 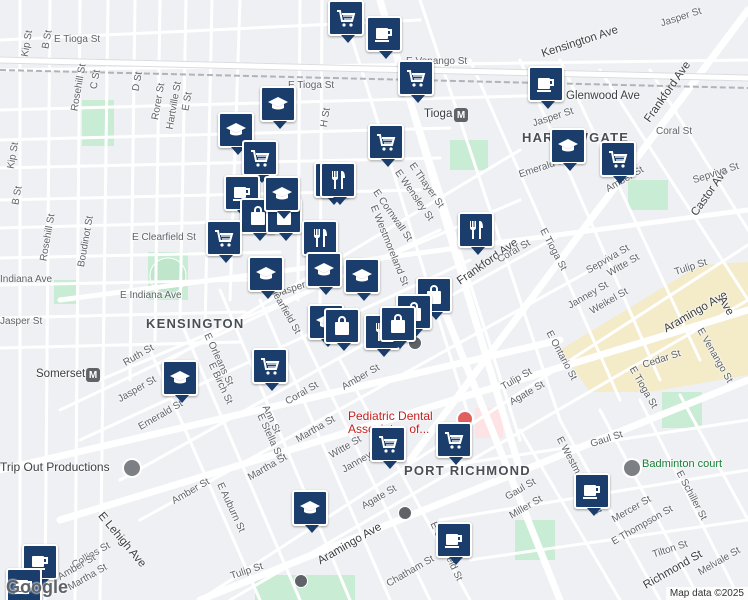 What do you see at coordinates (60, 374) in the screenshot?
I see `station-label: Somerset` at bounding box center [60, 374].